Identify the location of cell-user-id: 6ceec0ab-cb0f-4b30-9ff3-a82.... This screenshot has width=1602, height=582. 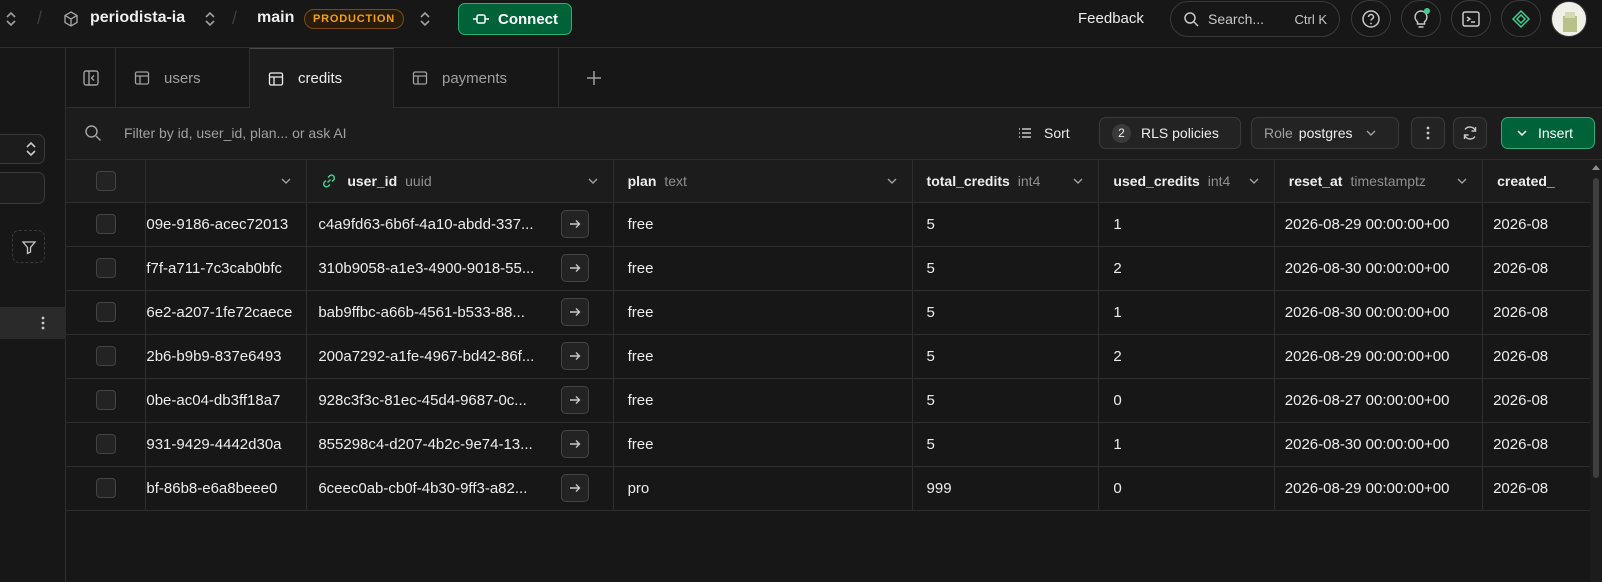
(460, 488).